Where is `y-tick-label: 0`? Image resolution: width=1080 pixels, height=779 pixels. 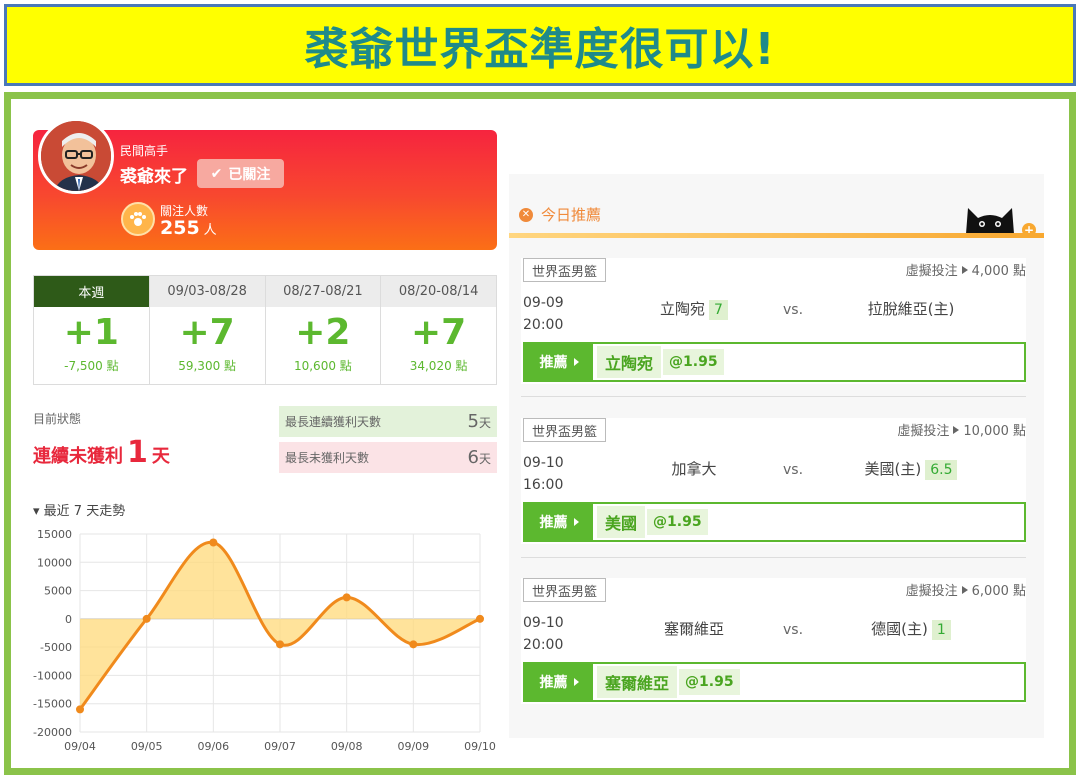
y-tick-label: 0 is located at coordinates (68, 619).